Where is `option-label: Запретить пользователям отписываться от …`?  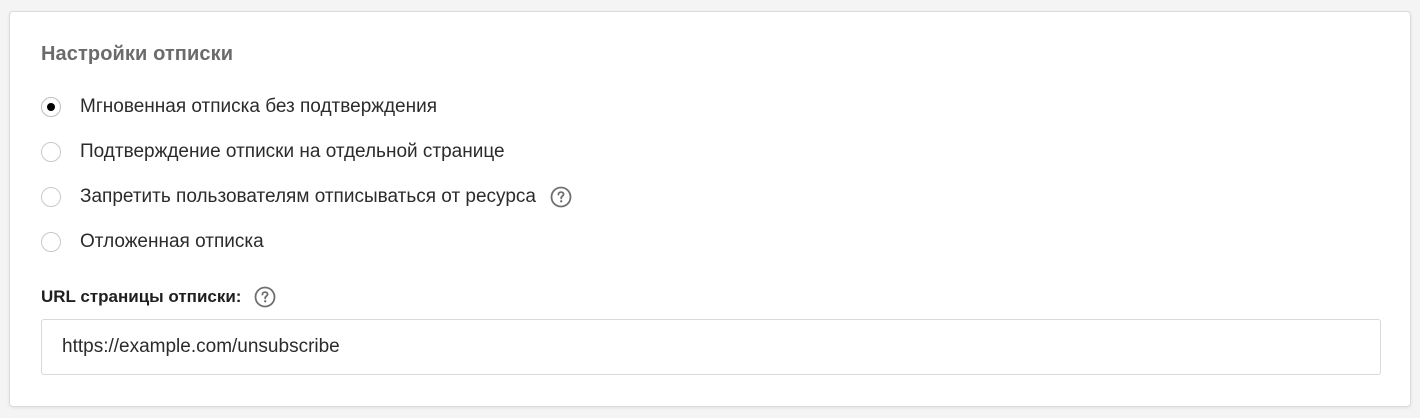
option-label: Запретить пользователям отписываться от … is located at coordinates (308, 196).